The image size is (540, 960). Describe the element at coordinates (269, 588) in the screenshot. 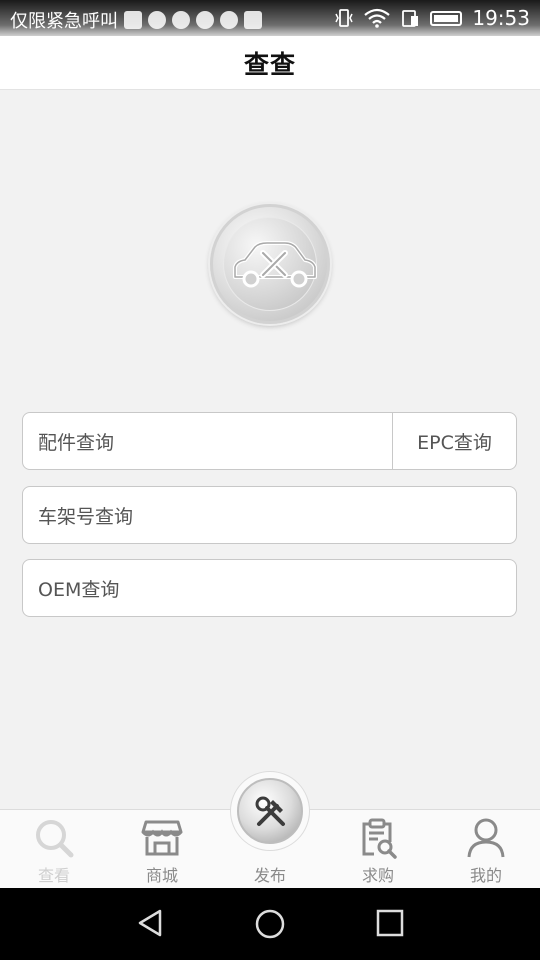

I see `oem-search-field: OEM查询` at that location.